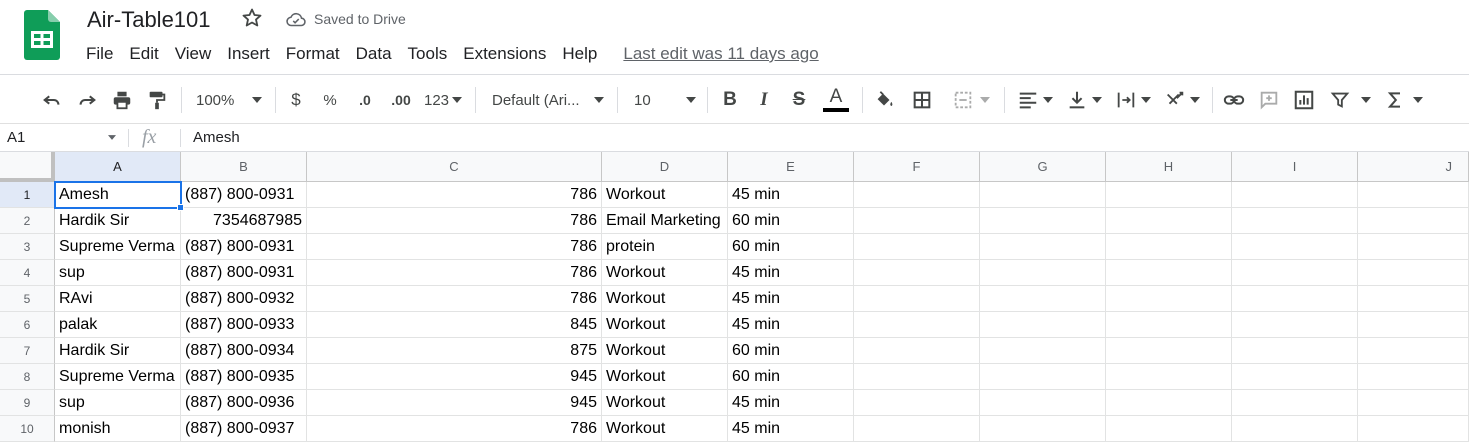 This screenshot has height=443, width=1469. Describe the element at coordinates (791, 273) in the screenshot. I see `cell-e4: 45 min` at that location.